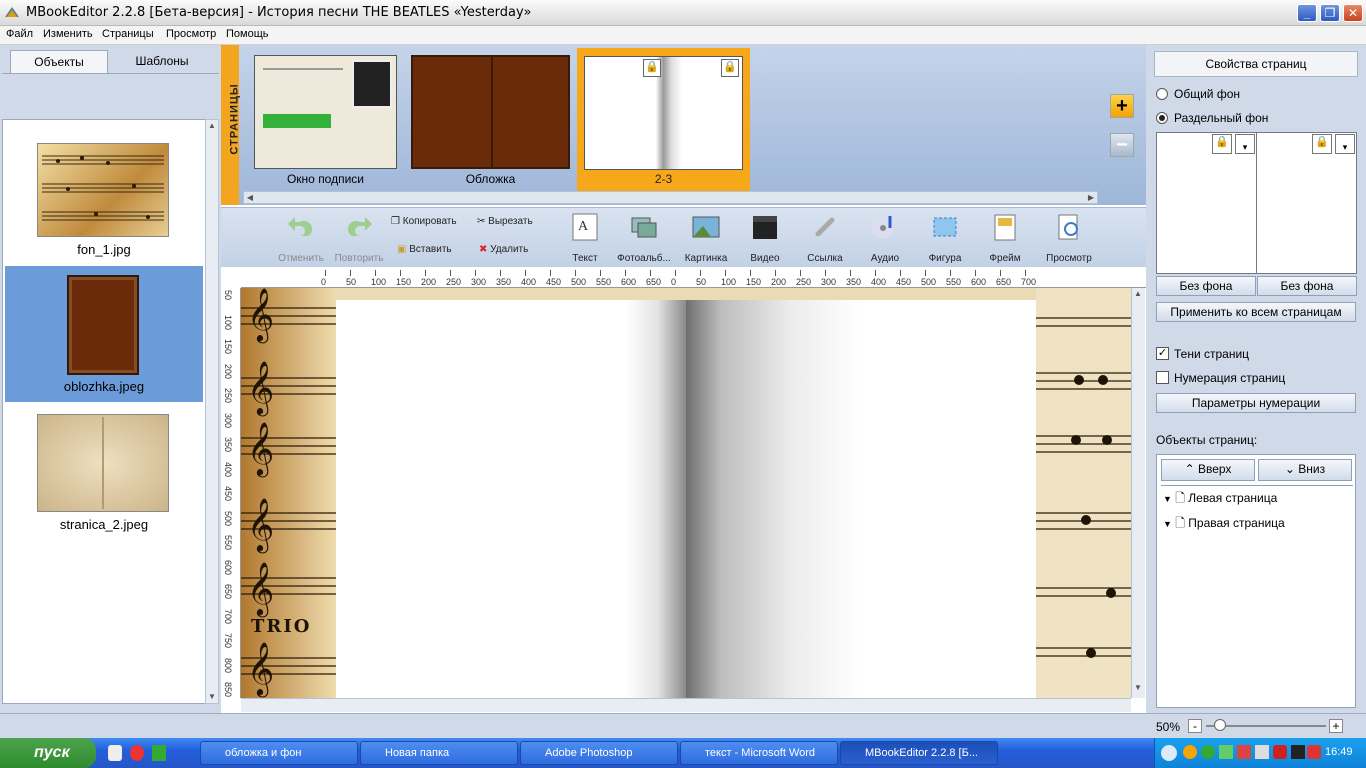 The width and height of the screenshot is (1366, 768). Describe the element at coordinates (1220, 499) in the screenshot. I see `tree-item-left: ▼ 🗋 Левая страница` at that location.